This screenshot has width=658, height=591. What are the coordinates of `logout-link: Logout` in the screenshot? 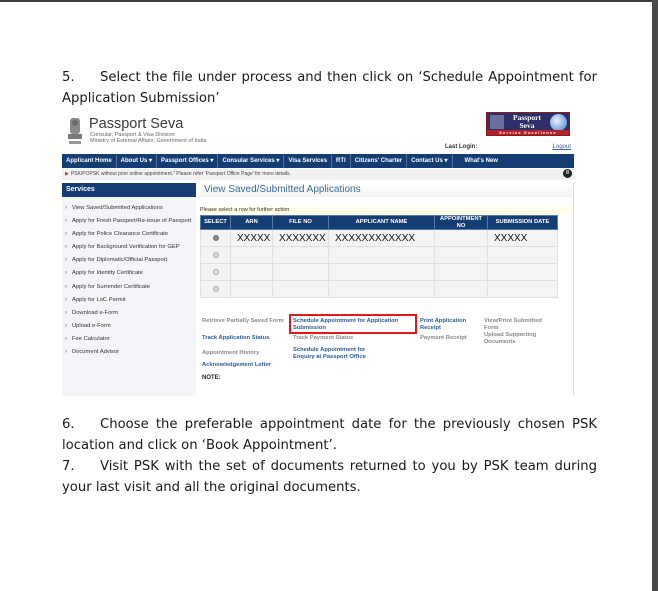 It's located at (562, 147).